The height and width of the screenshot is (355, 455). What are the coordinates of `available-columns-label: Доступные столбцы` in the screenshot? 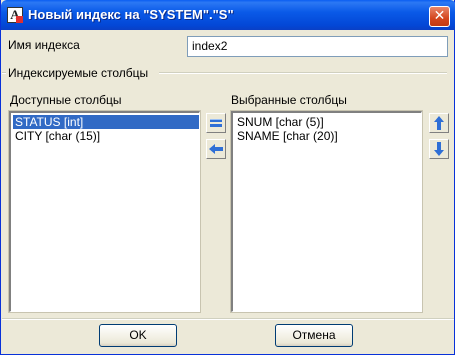 It's located at (66, 100).